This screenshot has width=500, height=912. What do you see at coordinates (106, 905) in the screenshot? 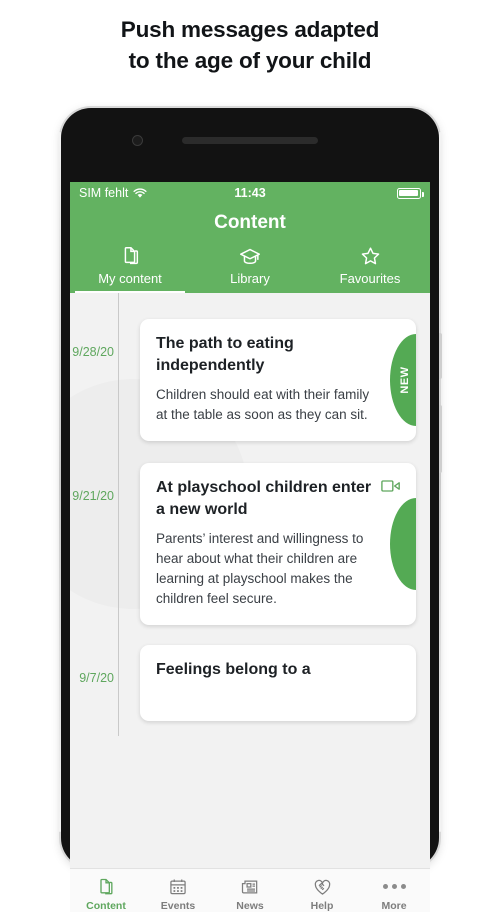
I see `nav-item-content-label: Content` at bounding box center [106, 905].